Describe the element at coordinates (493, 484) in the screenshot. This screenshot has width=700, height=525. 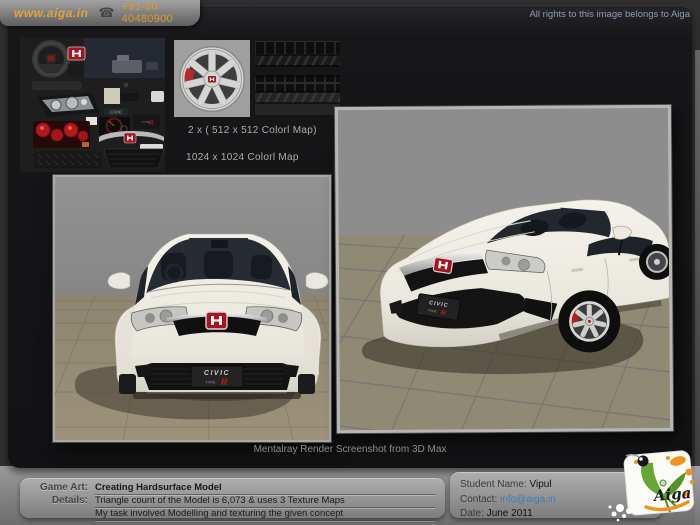
I see `student-name-label: Student Name:` at that location.